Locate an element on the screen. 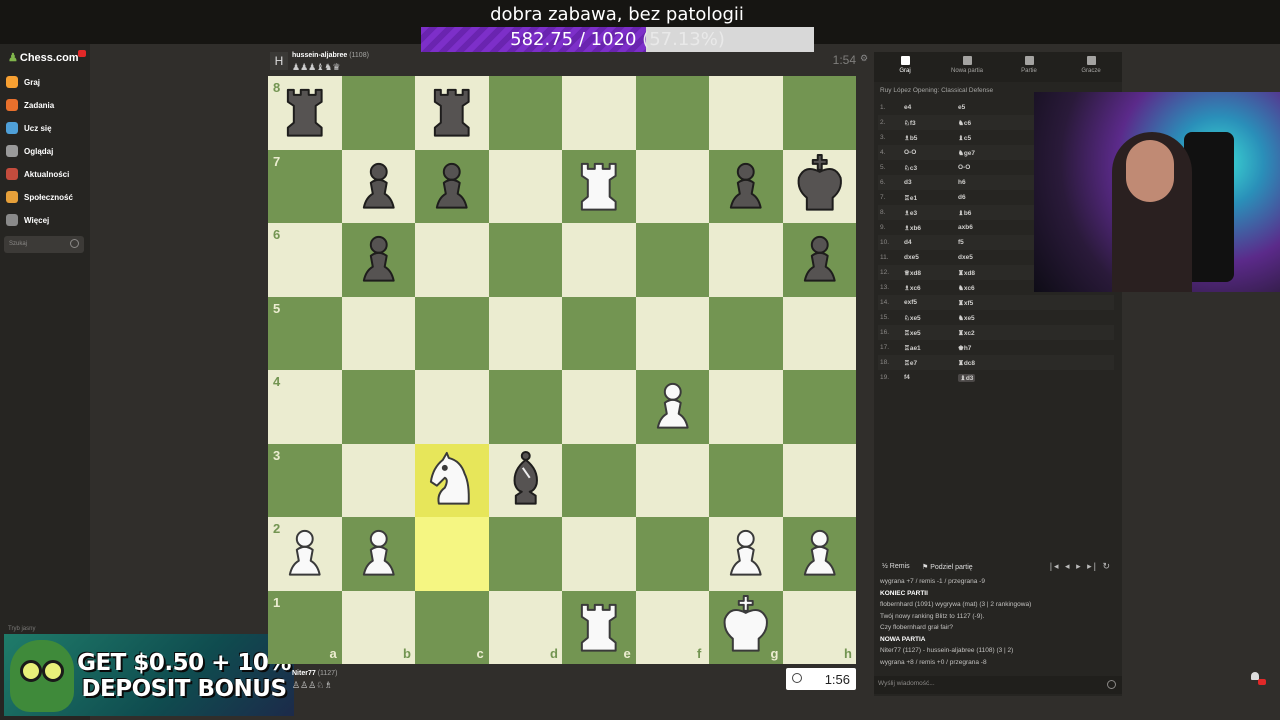  white-king-icon is located at coordinates (746, 628).